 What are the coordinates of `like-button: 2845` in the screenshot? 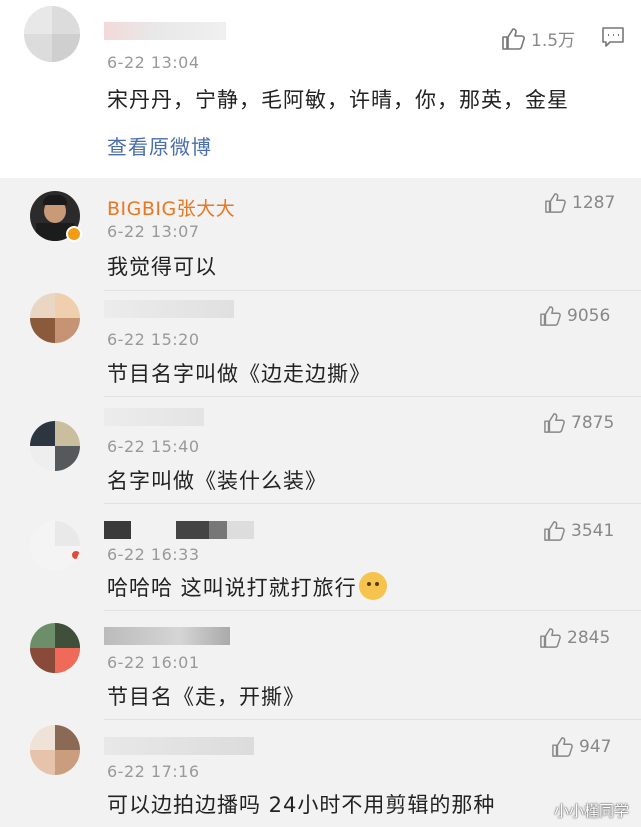 It's located at (574, 638).